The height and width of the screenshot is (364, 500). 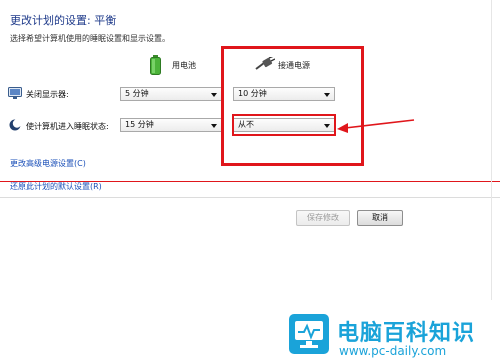 What do you see at coordinates (171, 94) in the screenshot?
I see `display-battery-select: 5 分钟` at bounding box center [171, 94].